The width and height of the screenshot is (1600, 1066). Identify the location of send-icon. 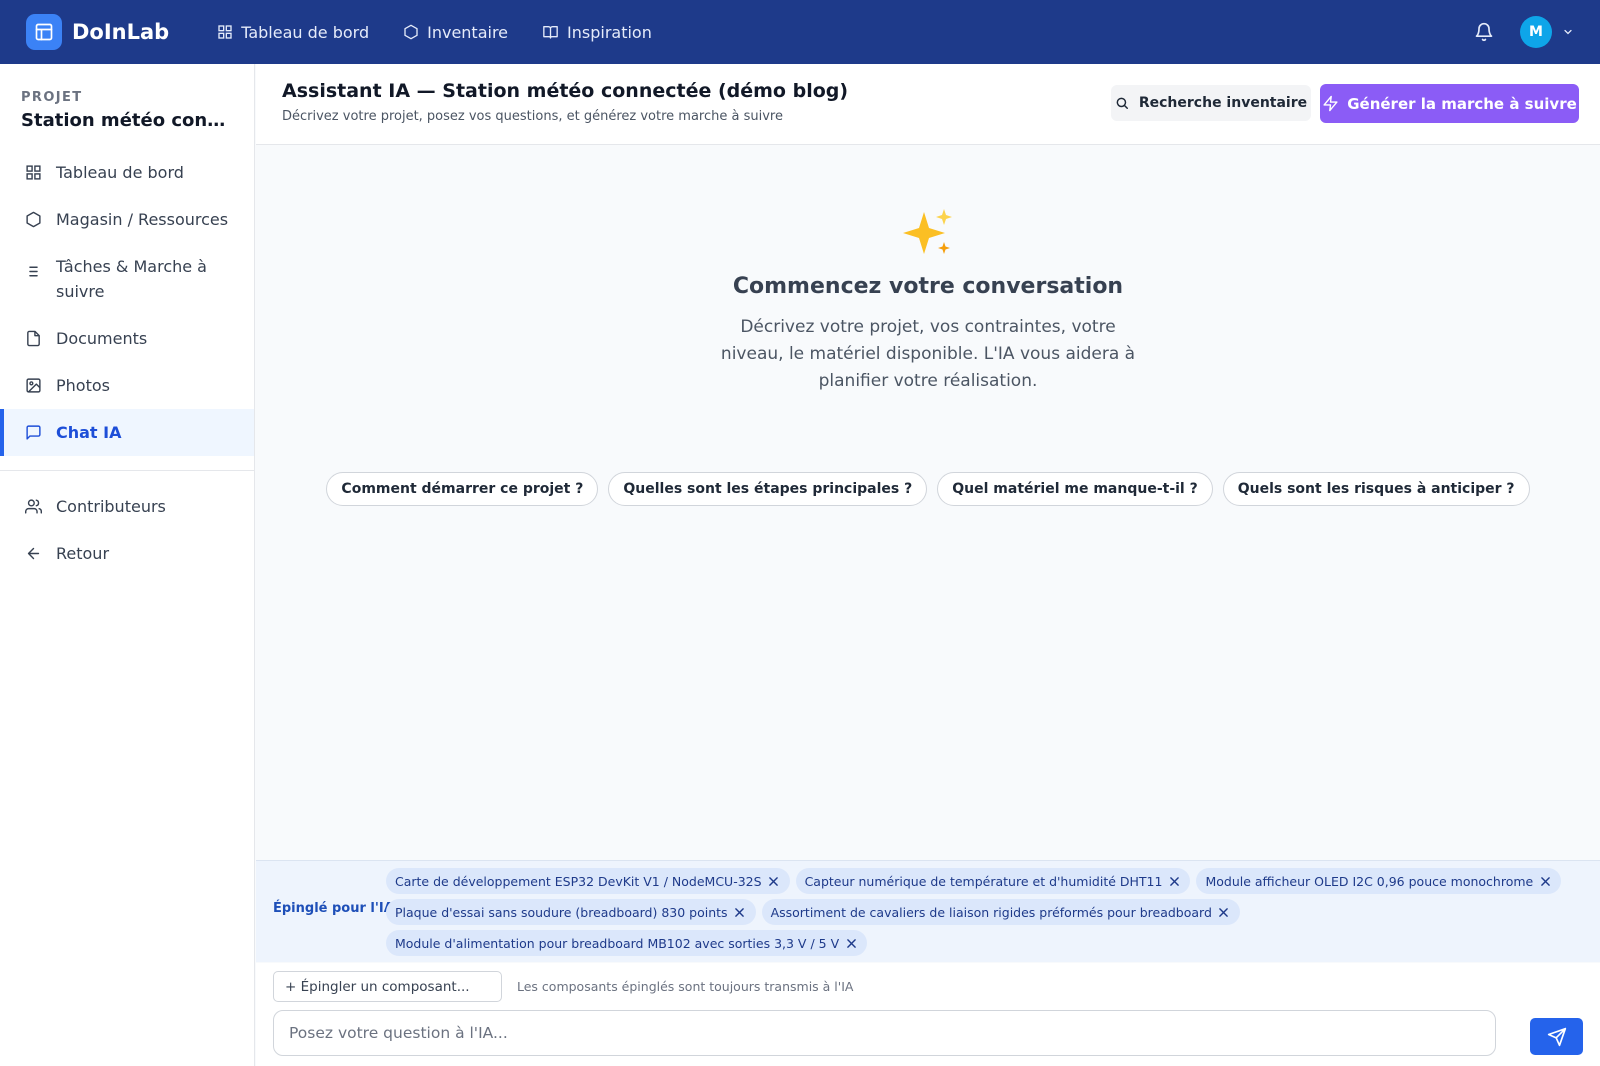
(1557, 1037).